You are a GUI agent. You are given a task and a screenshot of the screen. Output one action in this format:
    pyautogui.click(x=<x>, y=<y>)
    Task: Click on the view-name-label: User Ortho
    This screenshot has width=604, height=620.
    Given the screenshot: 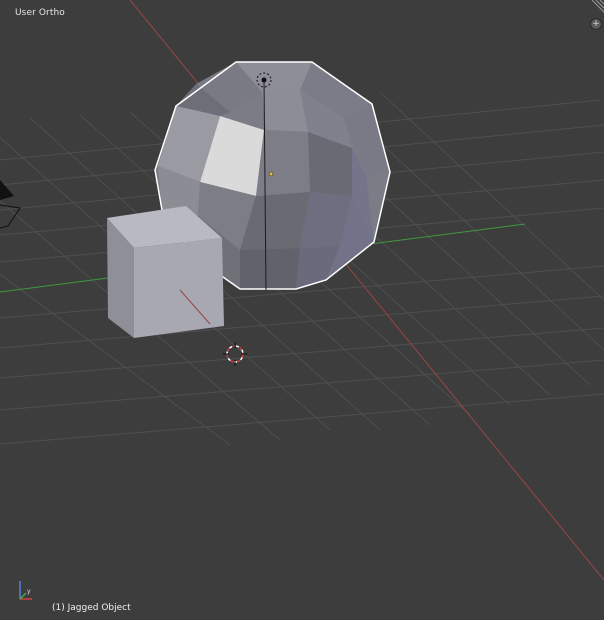 What is the action you would take?
    pyautogui.click(x=40, y=13)
    